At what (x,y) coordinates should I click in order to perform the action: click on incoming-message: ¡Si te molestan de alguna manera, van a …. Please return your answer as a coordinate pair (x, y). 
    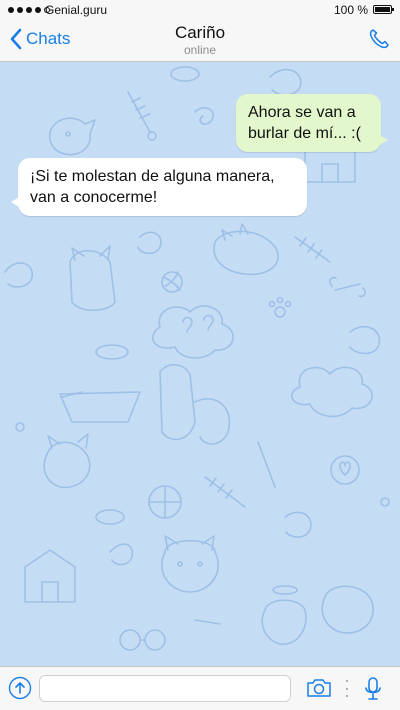
    Looking at the image, I should click on (159, 187).